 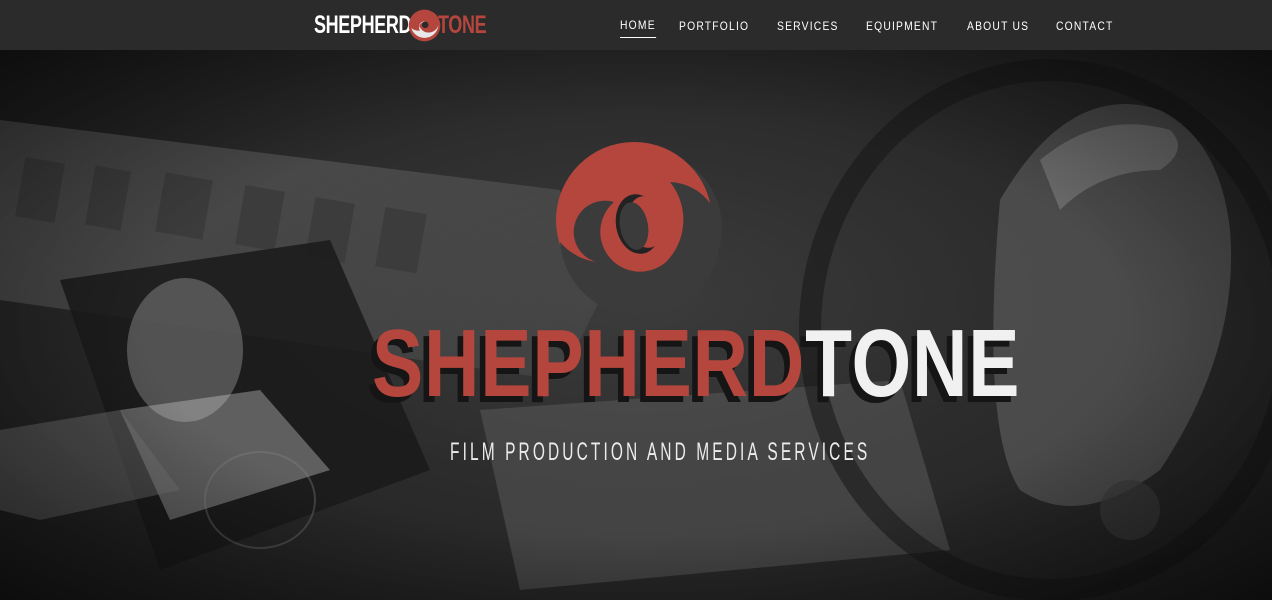 What do you see at coordinates (462, 24) in the screenshot?
I see `brand-name-second: TONE` at bounding box center [462, 24].